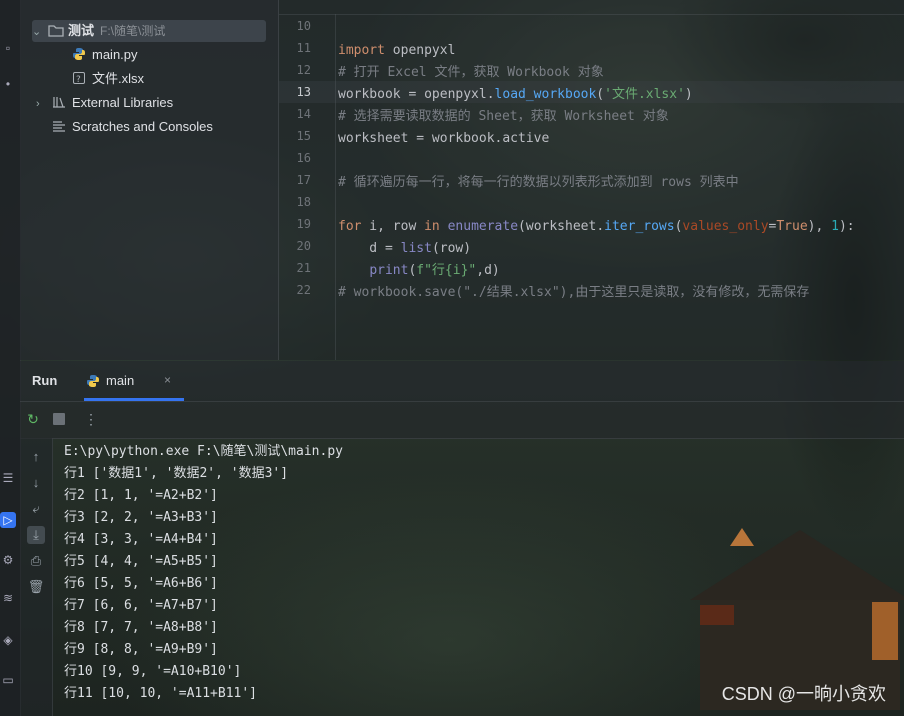 The height and width of the screenshot is (716, 904). What do you see at coordinates (10, 358) in the screenshot?
I see `left-tool-strip: ▫ • ☰ ▷ ⚙ ≋ ◈ ▭` at bounding box center [10, 358].